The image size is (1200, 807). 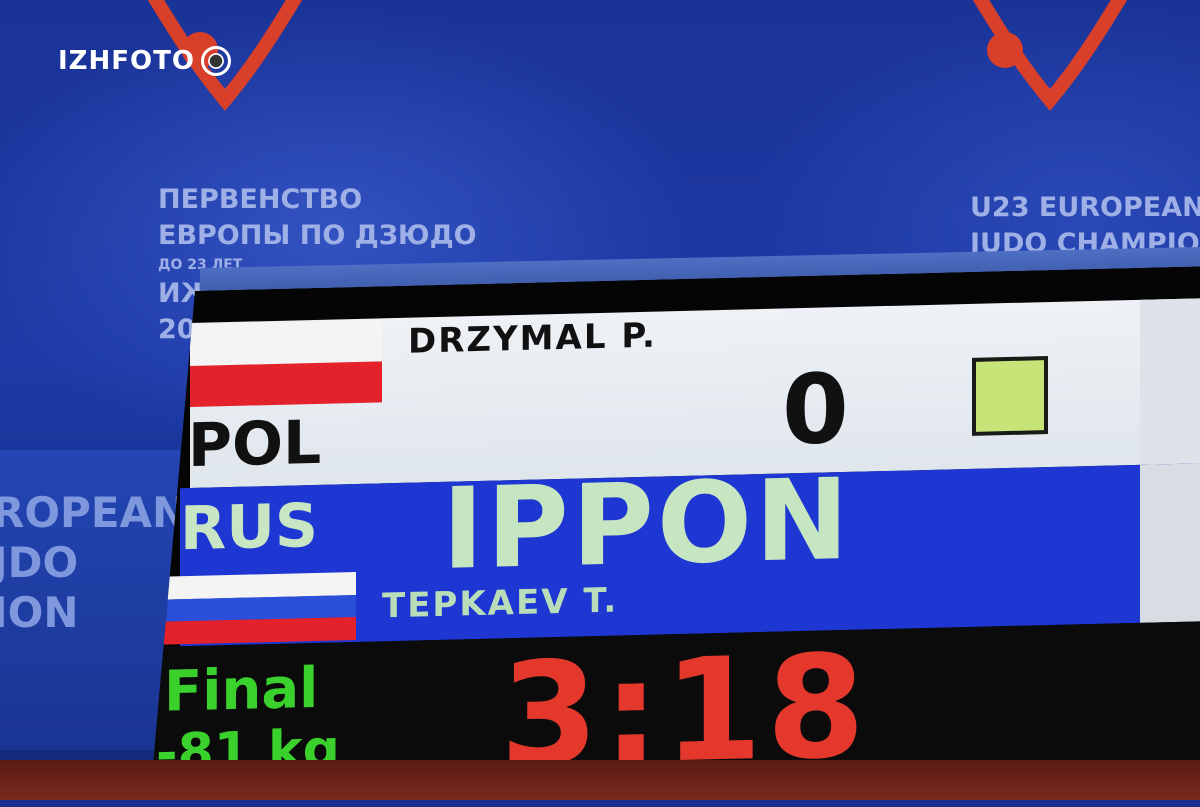 What do you see at coordinates (815, 409) in the screenshot?
I see `white-competitor-score: 0` at bounding box center [815, 409].